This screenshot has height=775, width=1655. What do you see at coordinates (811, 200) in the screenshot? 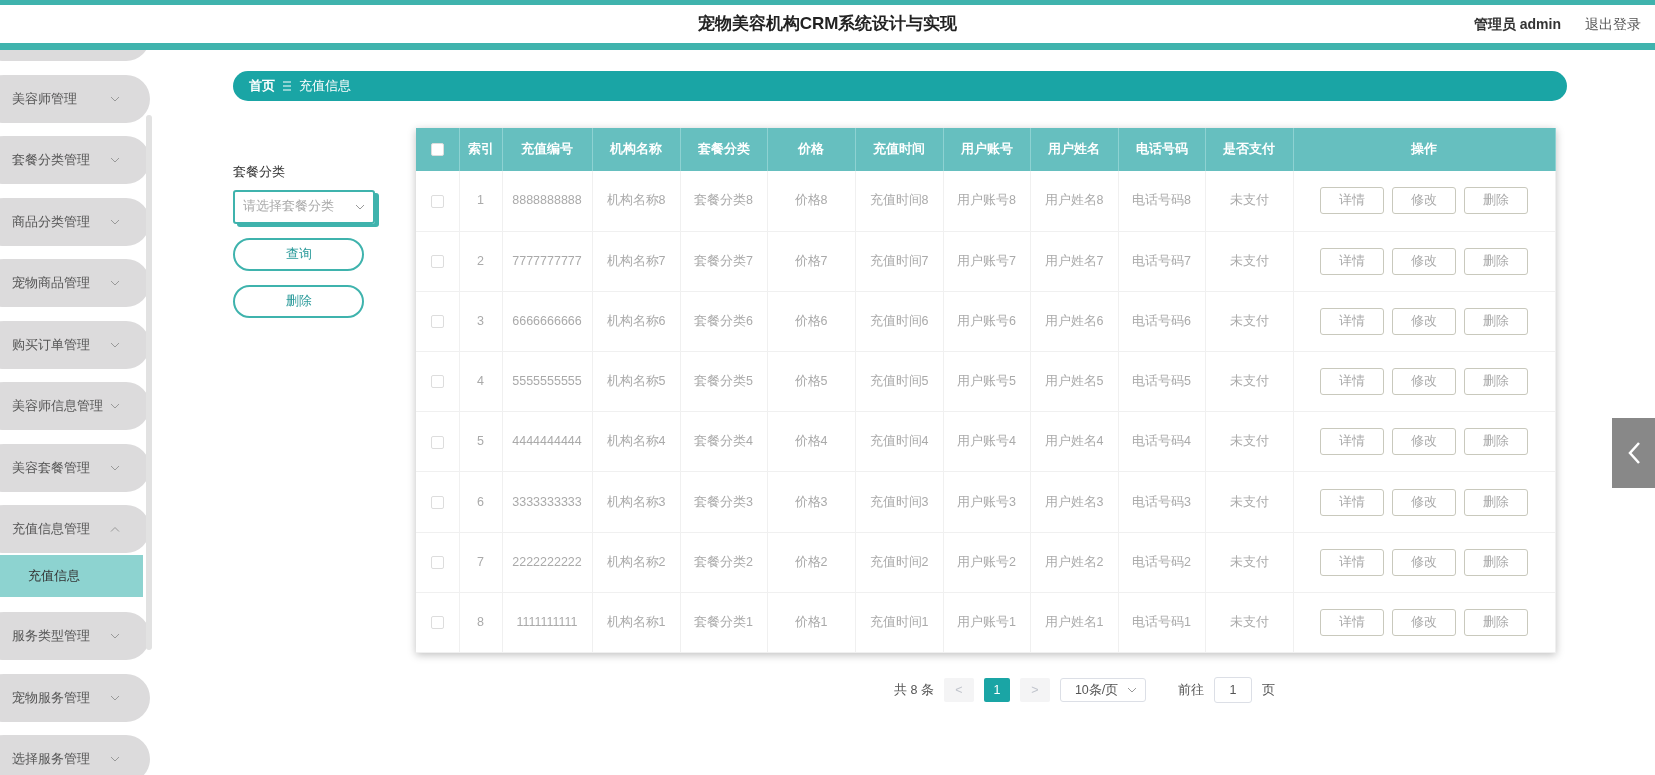
I see `table-cell: 价格8` at bounding box center [811, 200].